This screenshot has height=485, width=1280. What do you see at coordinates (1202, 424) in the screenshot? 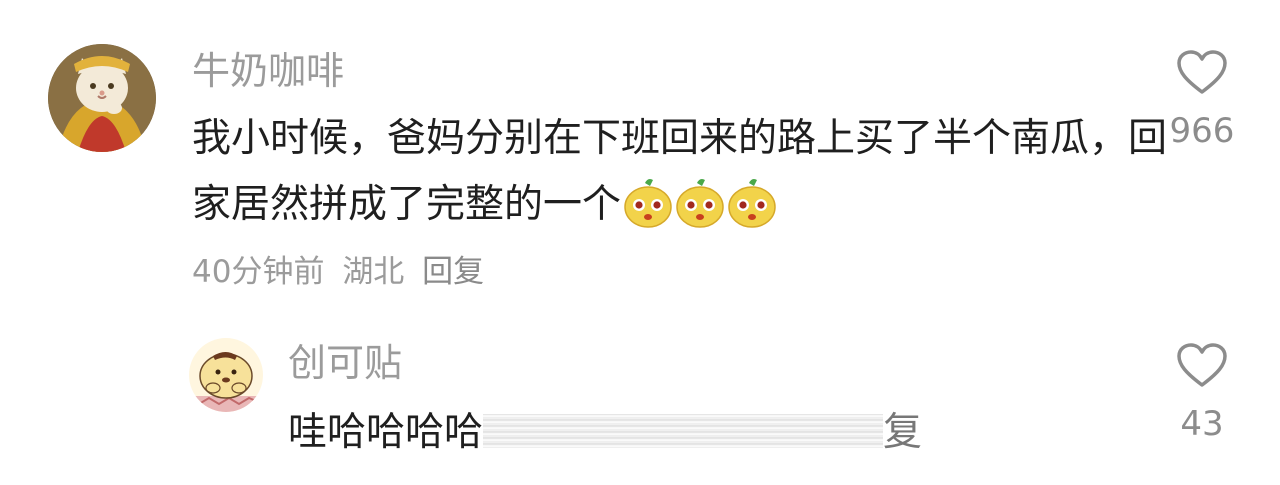
I see `like-count: 43` at bounding box center [1202, 424].